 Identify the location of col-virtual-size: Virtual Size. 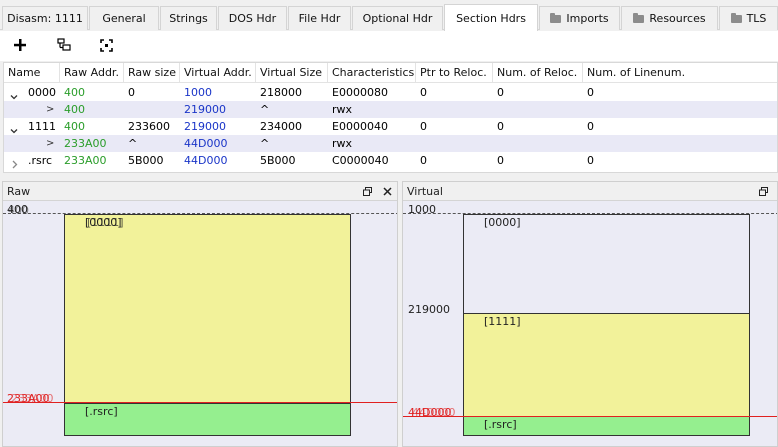
(292, 73).